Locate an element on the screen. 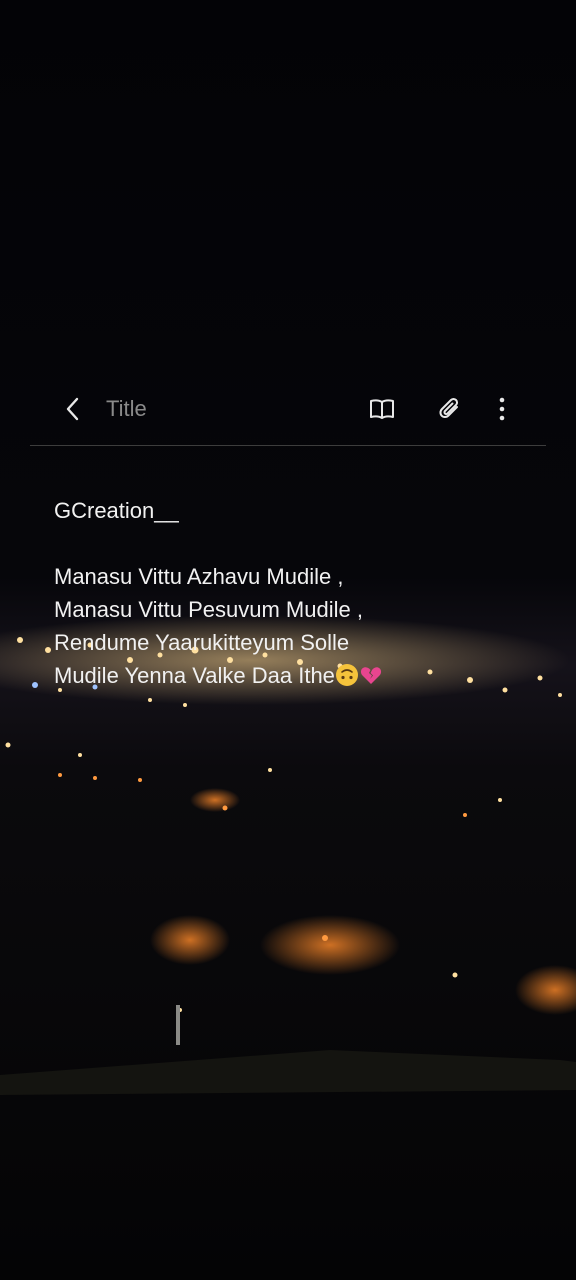 Image resolution: width=576 pixels, height=1280 pixels. paperclip-icon is located at coordinates (449, 408).